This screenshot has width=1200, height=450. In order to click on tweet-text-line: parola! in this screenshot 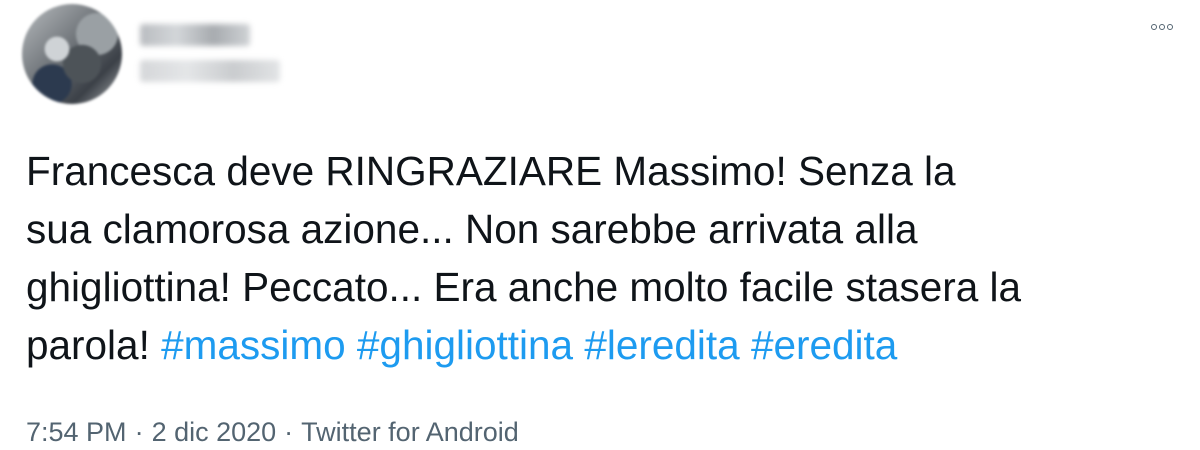, I will do `click(94, 345)`.